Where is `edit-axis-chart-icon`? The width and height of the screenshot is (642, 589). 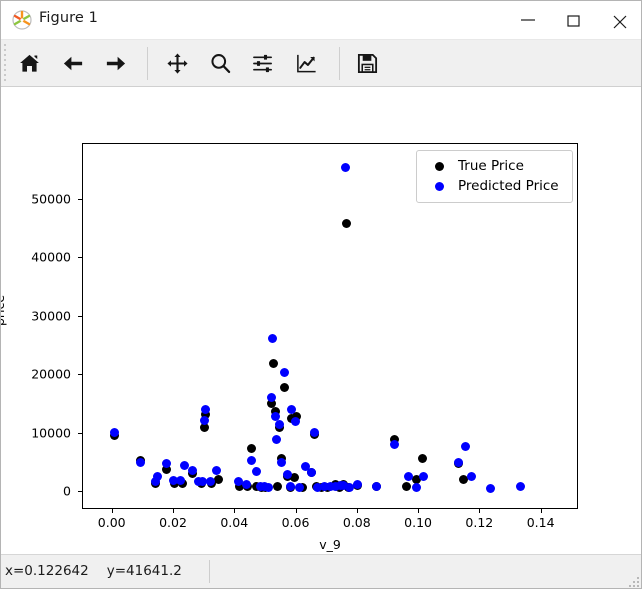
edit-axis-chart-icon is located at coordinates (306, 63).